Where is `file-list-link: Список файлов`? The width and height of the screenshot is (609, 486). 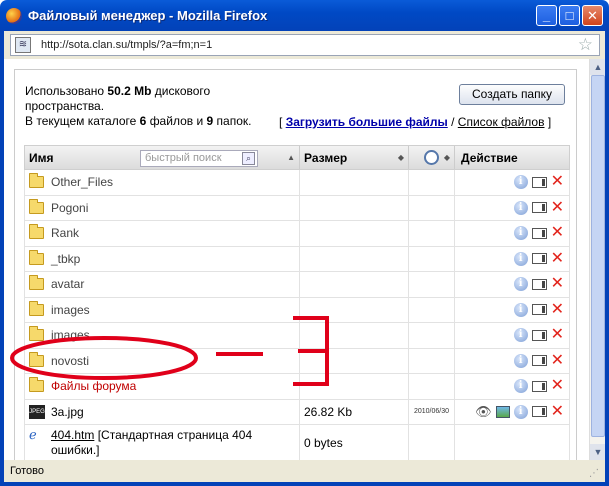
file-list-link: Список файлов is located at coordinates (501, 122).